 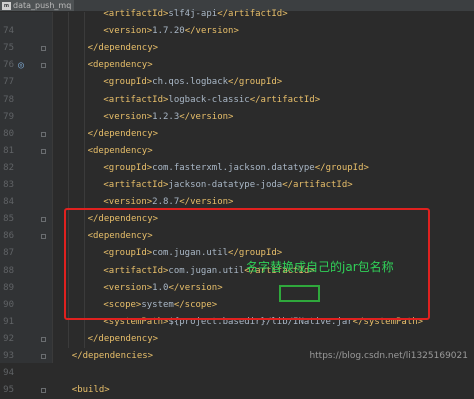 I want to click on xml-text: slf4j-api, so click(x=193, y=14).